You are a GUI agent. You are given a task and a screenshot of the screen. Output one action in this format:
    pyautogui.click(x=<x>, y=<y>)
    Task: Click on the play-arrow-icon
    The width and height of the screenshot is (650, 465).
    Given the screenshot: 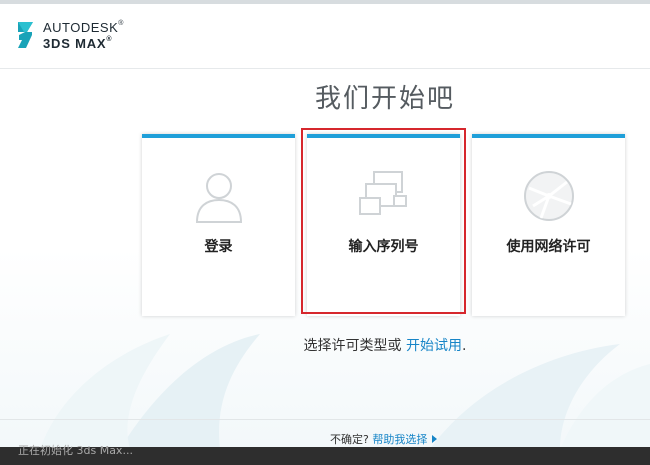 What is the action you would take?
    pyautogui.click(x=435, y=439)
    